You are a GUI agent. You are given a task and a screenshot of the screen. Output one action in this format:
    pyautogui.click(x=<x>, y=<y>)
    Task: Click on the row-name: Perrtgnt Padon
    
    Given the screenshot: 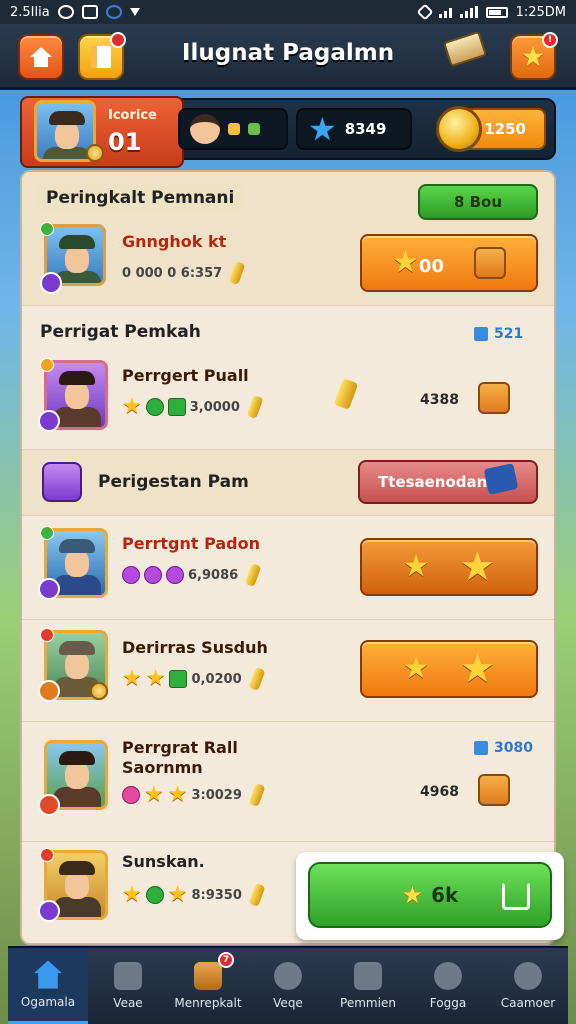 What is the action you would take?
    pyautogui.click(x=191, y=543)
    